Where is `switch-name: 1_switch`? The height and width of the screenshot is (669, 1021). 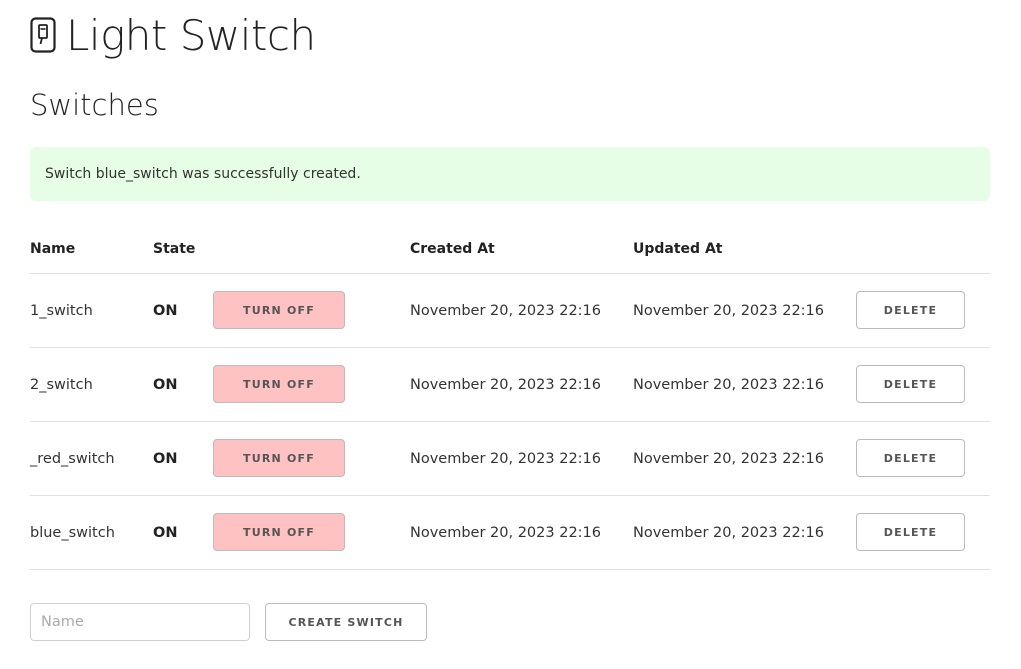
switch-name: 1_switch is located at coordinates (61, 311).